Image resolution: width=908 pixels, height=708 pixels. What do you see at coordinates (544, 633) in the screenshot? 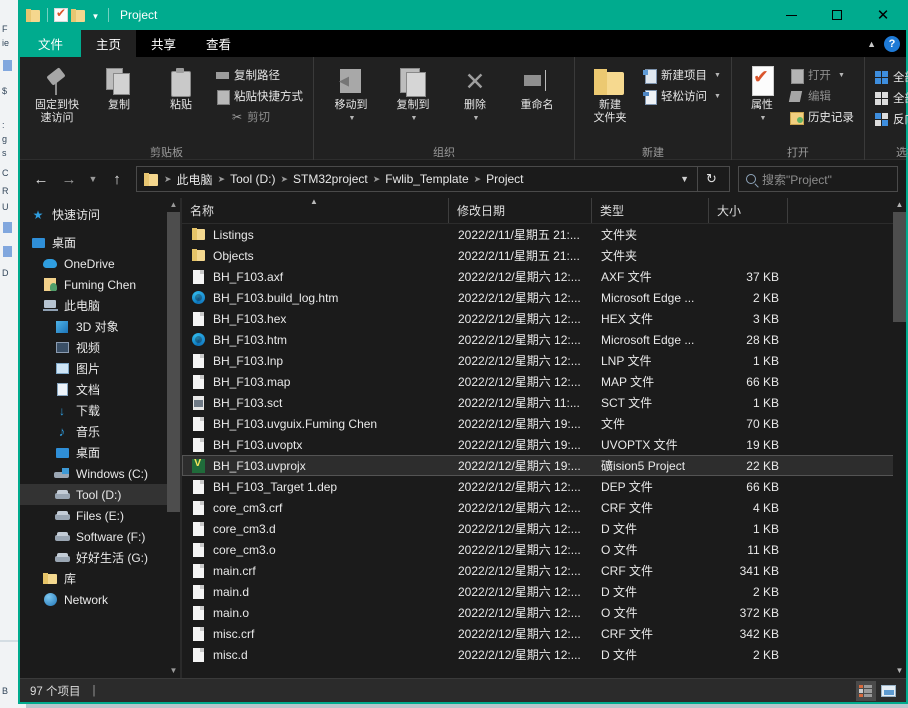
I see `table-row: misc.crf 2022/2/12/星期六 12:... CRF 文件 342 KB` at bounding box center [544, 633].